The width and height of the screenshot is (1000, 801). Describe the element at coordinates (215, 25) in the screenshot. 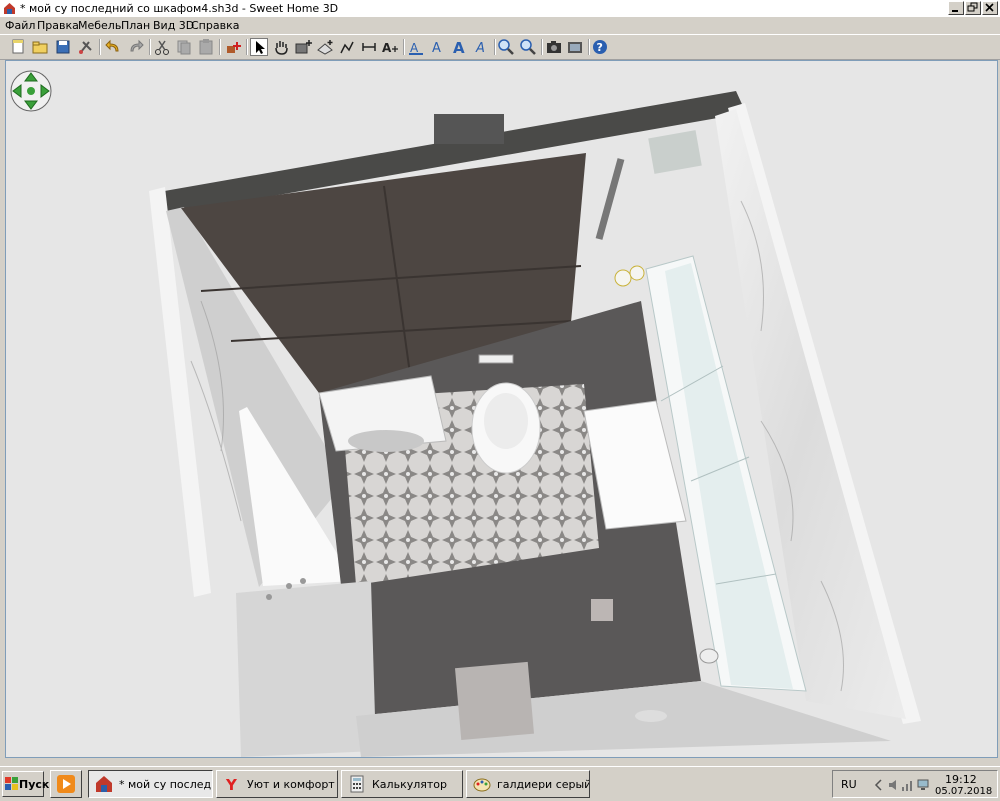

I see `menu-help: Справка` at that location.